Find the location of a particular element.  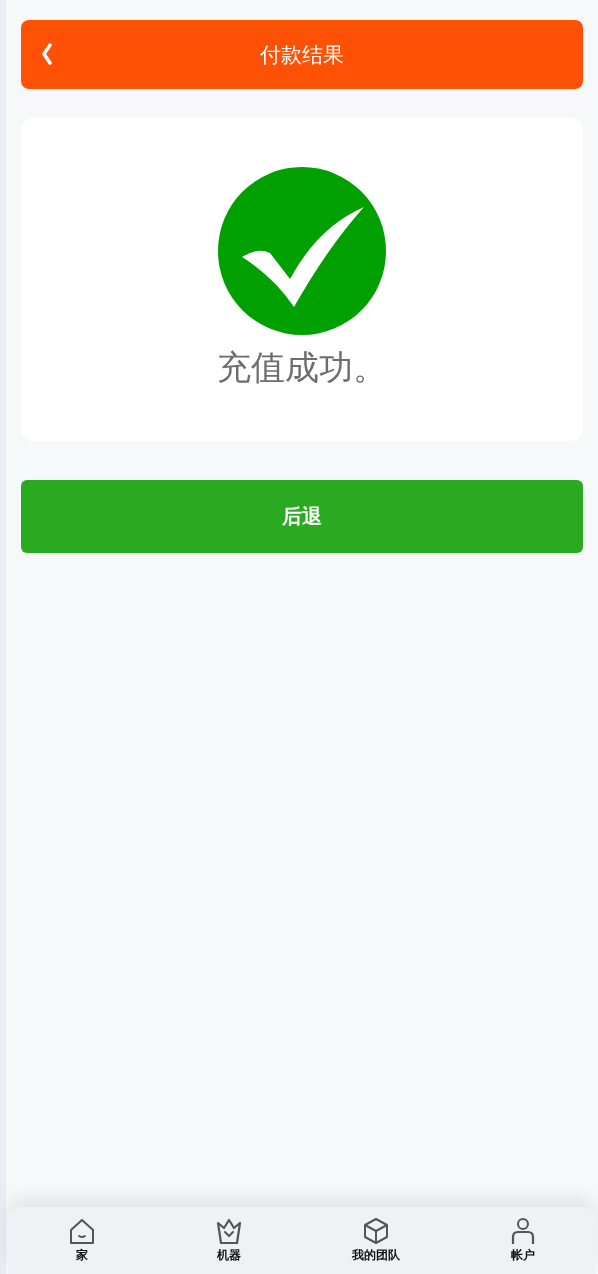

cube-icon is located at coordinates (375, 1231).